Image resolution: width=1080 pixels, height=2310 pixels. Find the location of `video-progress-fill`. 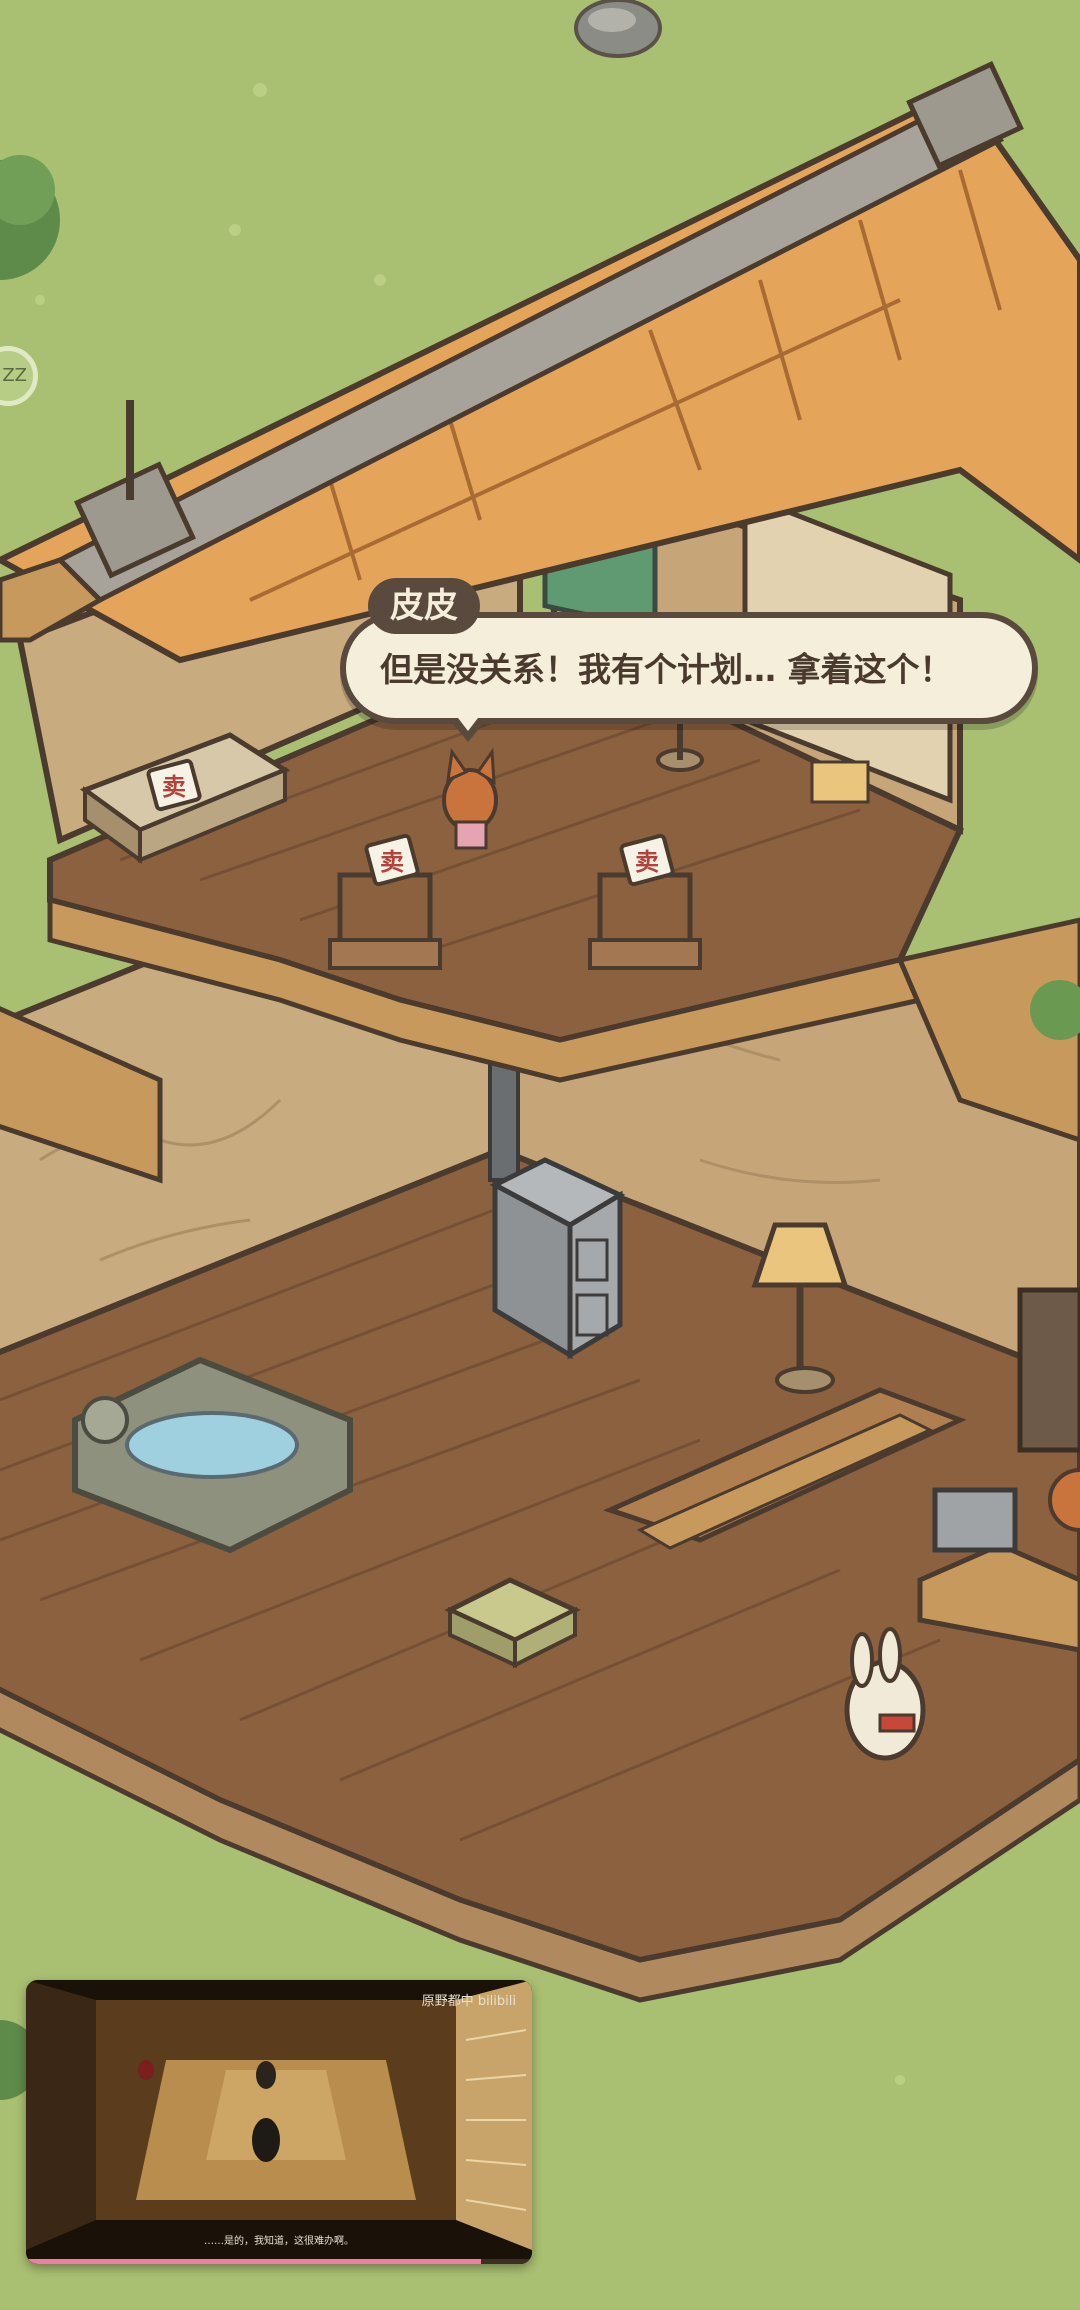

video-progress-fill is located at coordinates (254, 2261).